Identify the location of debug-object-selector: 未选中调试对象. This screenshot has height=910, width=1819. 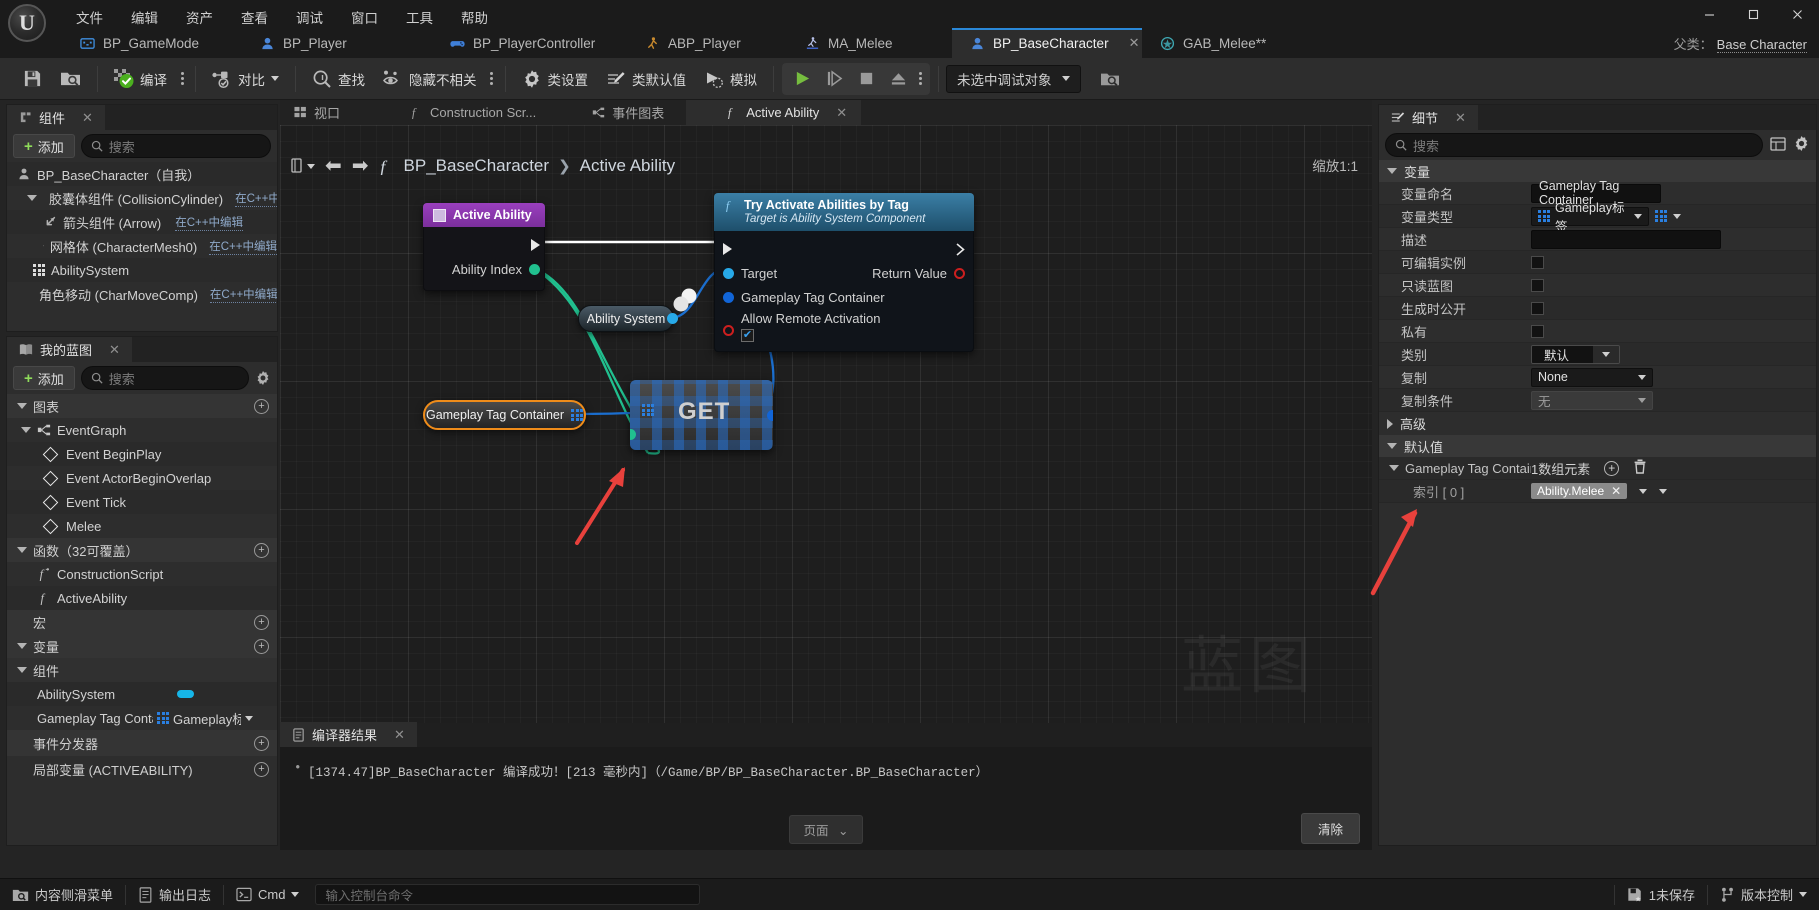
(1013, 78).